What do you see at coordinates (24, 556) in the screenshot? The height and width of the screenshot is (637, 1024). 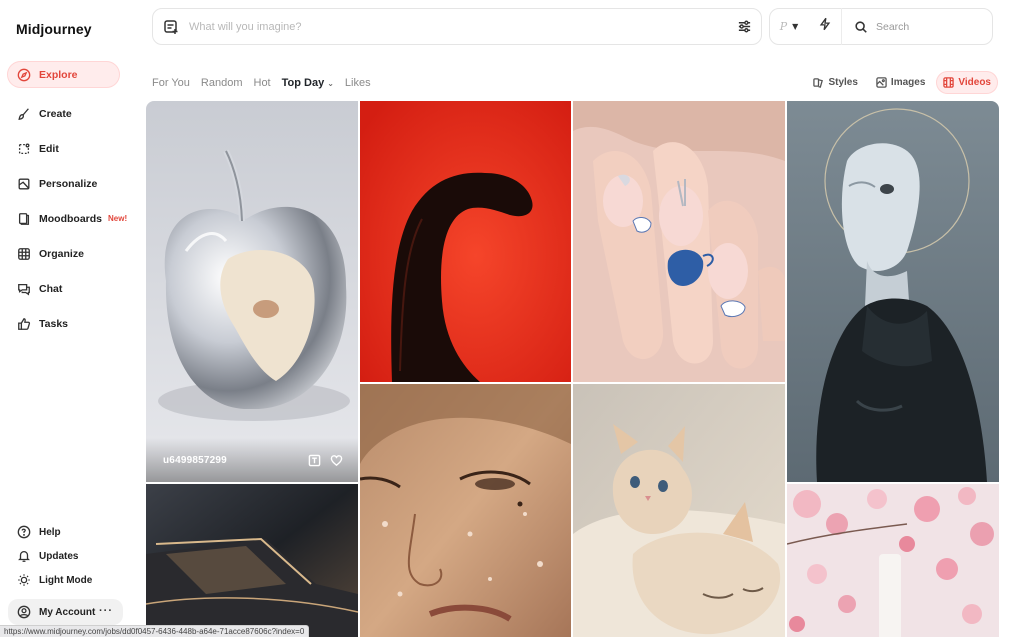 I see `bell-icon` at bounding box center [24, 556].